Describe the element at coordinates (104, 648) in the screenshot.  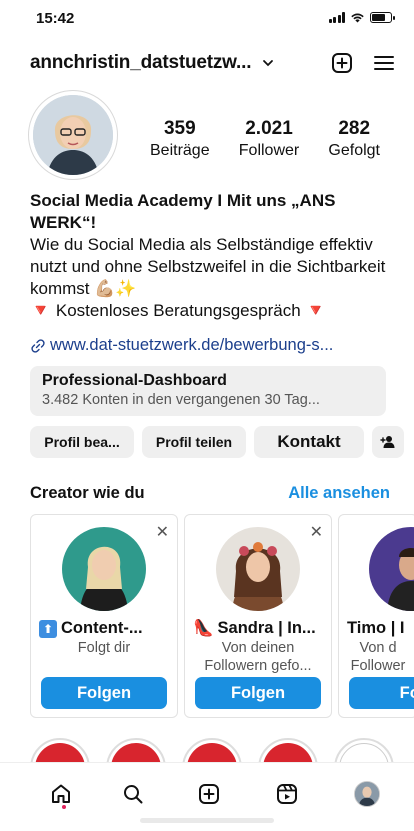
I see `creator-subtitle: Folgt dir` at that location.